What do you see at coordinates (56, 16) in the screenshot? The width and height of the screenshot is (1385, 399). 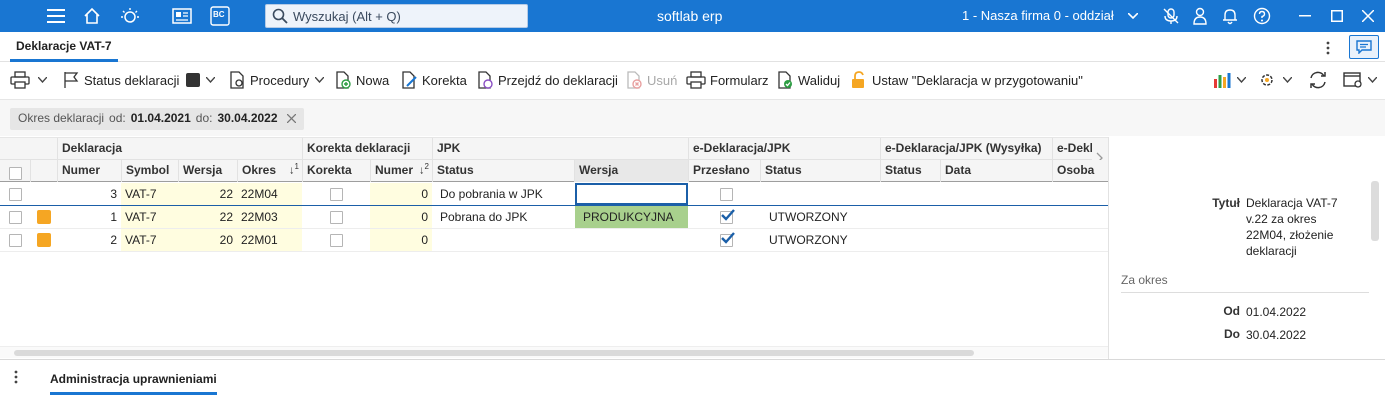 I see `hamburger-menu-icon` at bounding box center [56, 16].